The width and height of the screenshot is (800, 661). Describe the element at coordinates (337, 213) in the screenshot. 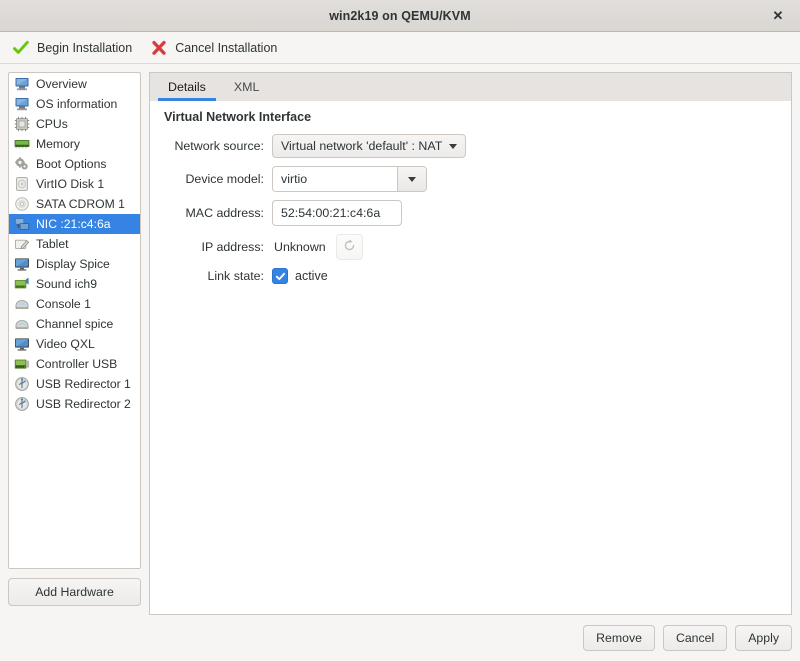

I see `mac-address-input: 52:54:00:21:c4:6a` at that location.